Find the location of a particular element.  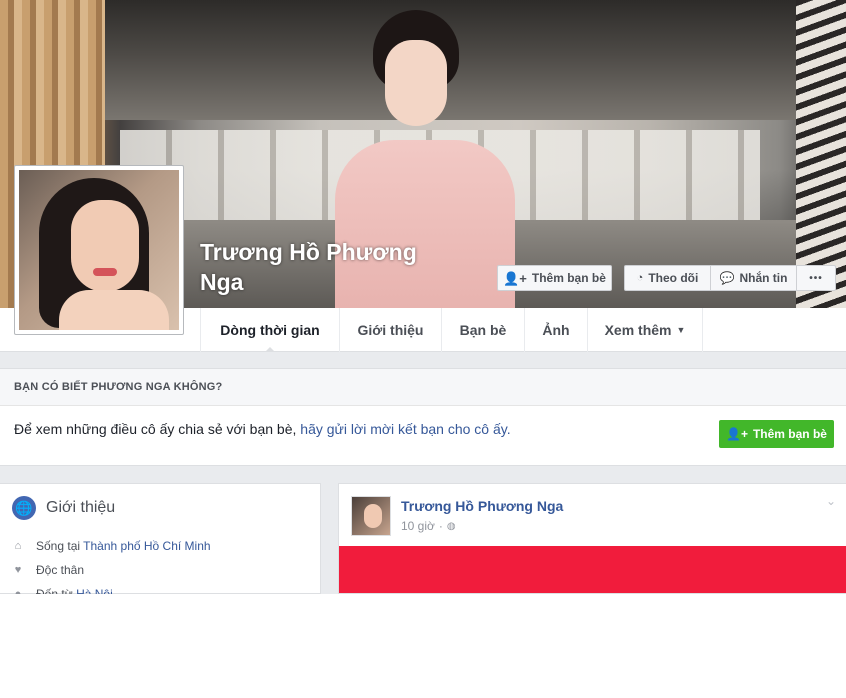

intro-title: Giới thiệu is located at coordinates (81, 507).